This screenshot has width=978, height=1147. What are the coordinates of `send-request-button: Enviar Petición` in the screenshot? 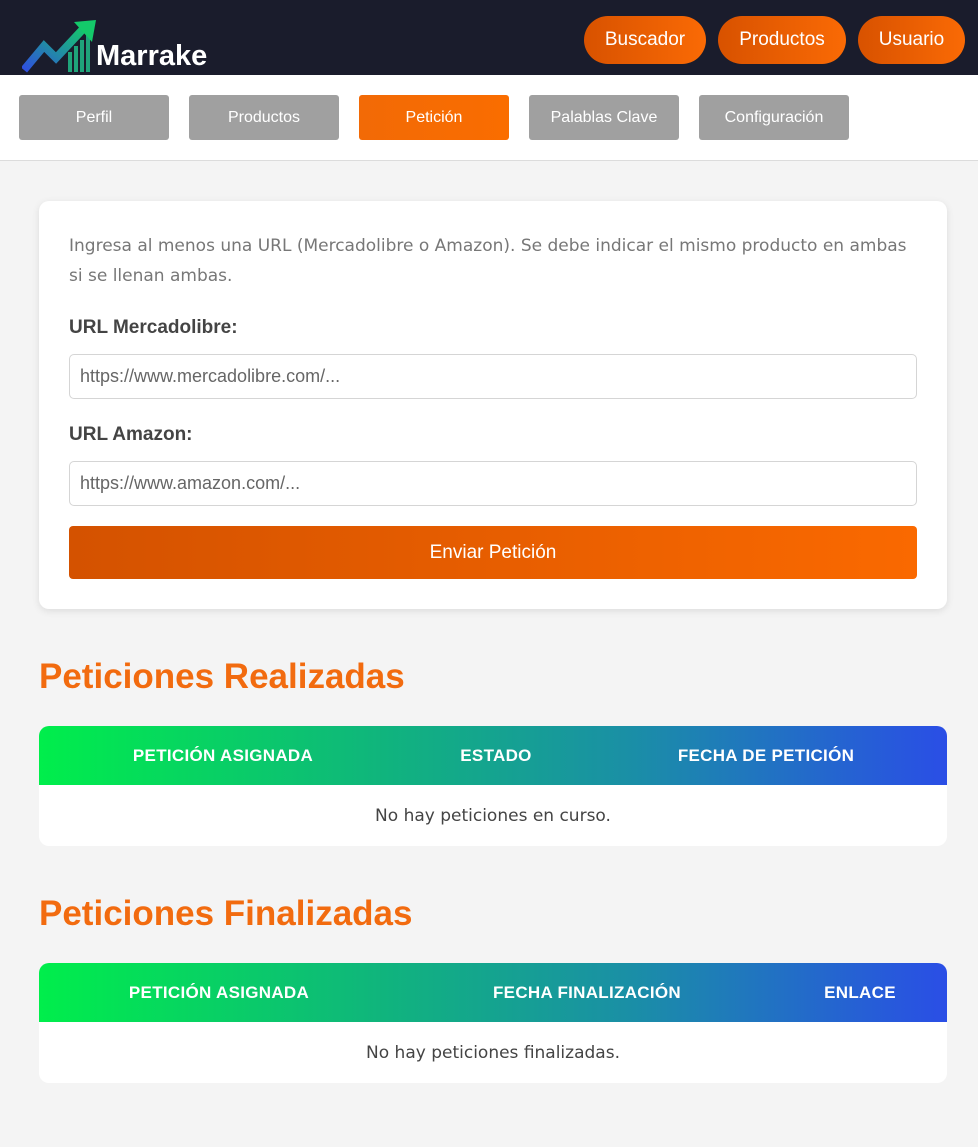 It's located at (493, 552).